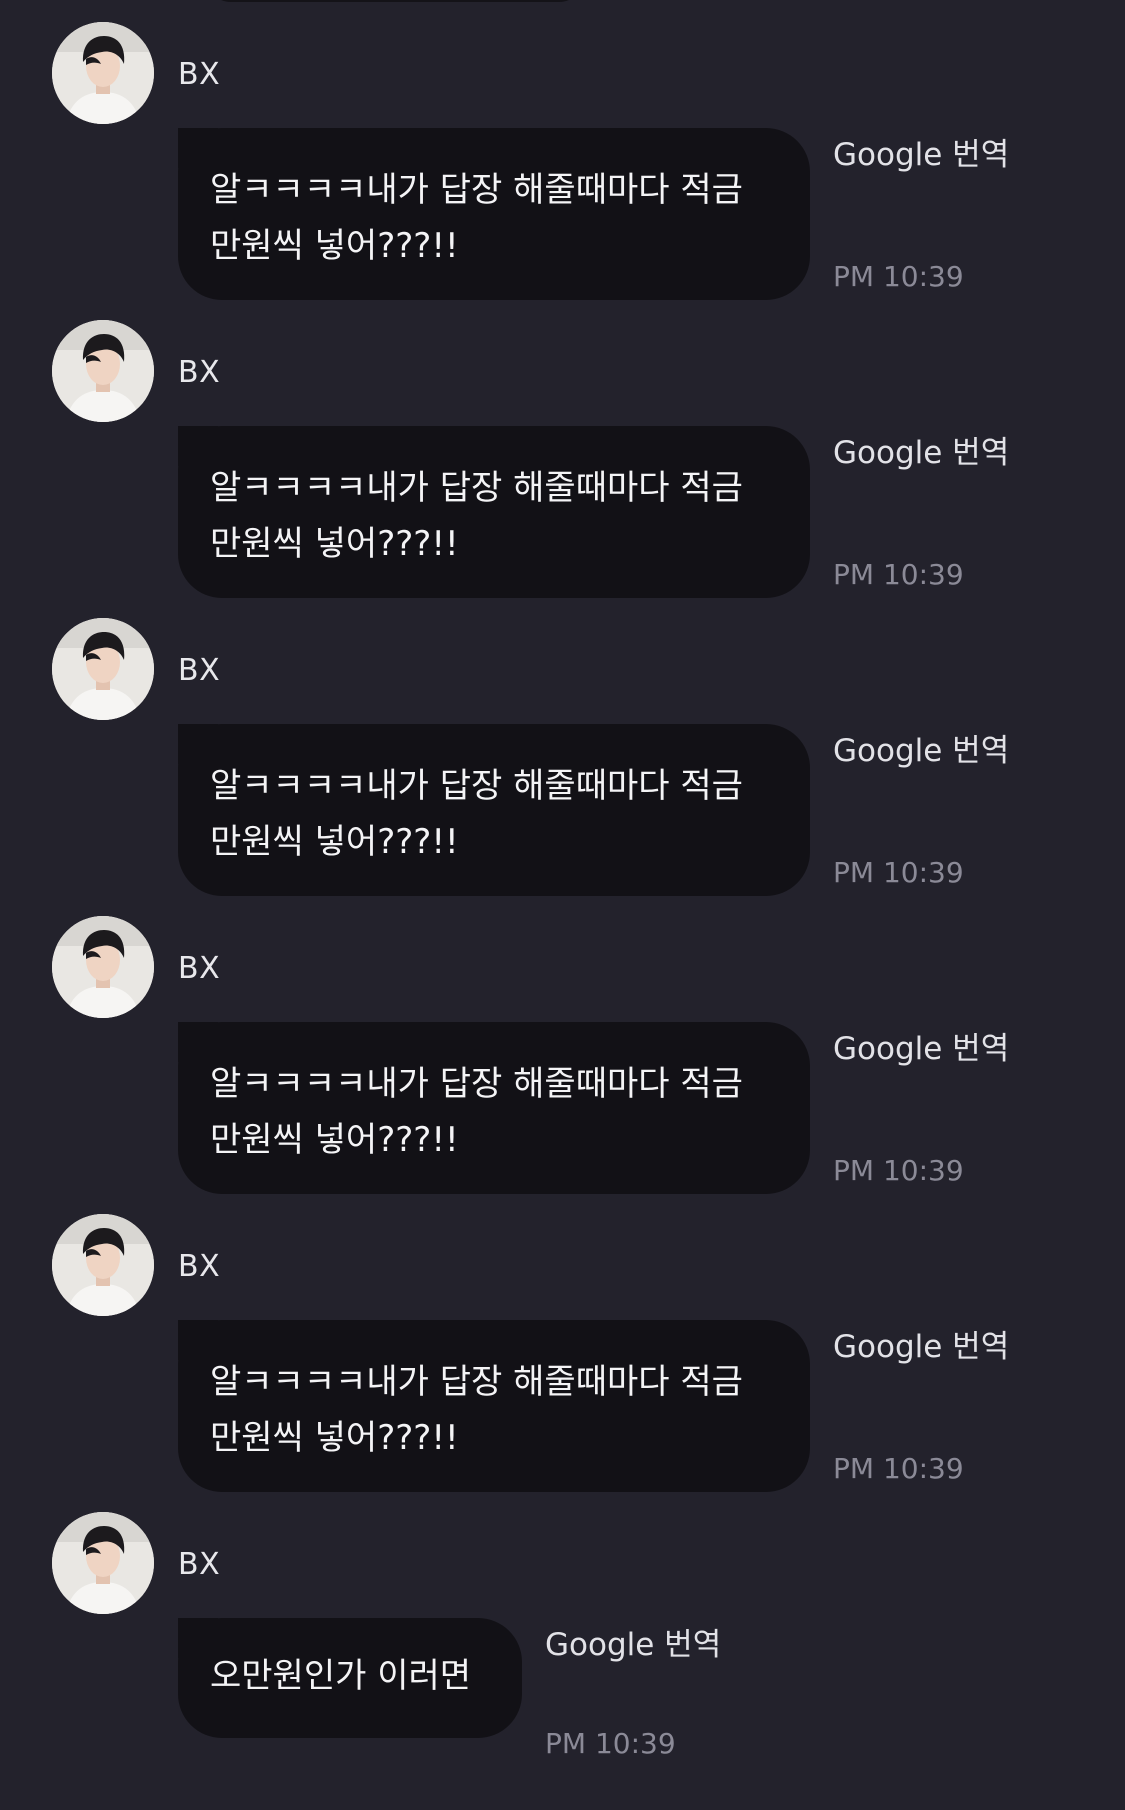 This screenshot has height=1810, width=1125. I want to click on previous-message-bubble, so click(395, 1).